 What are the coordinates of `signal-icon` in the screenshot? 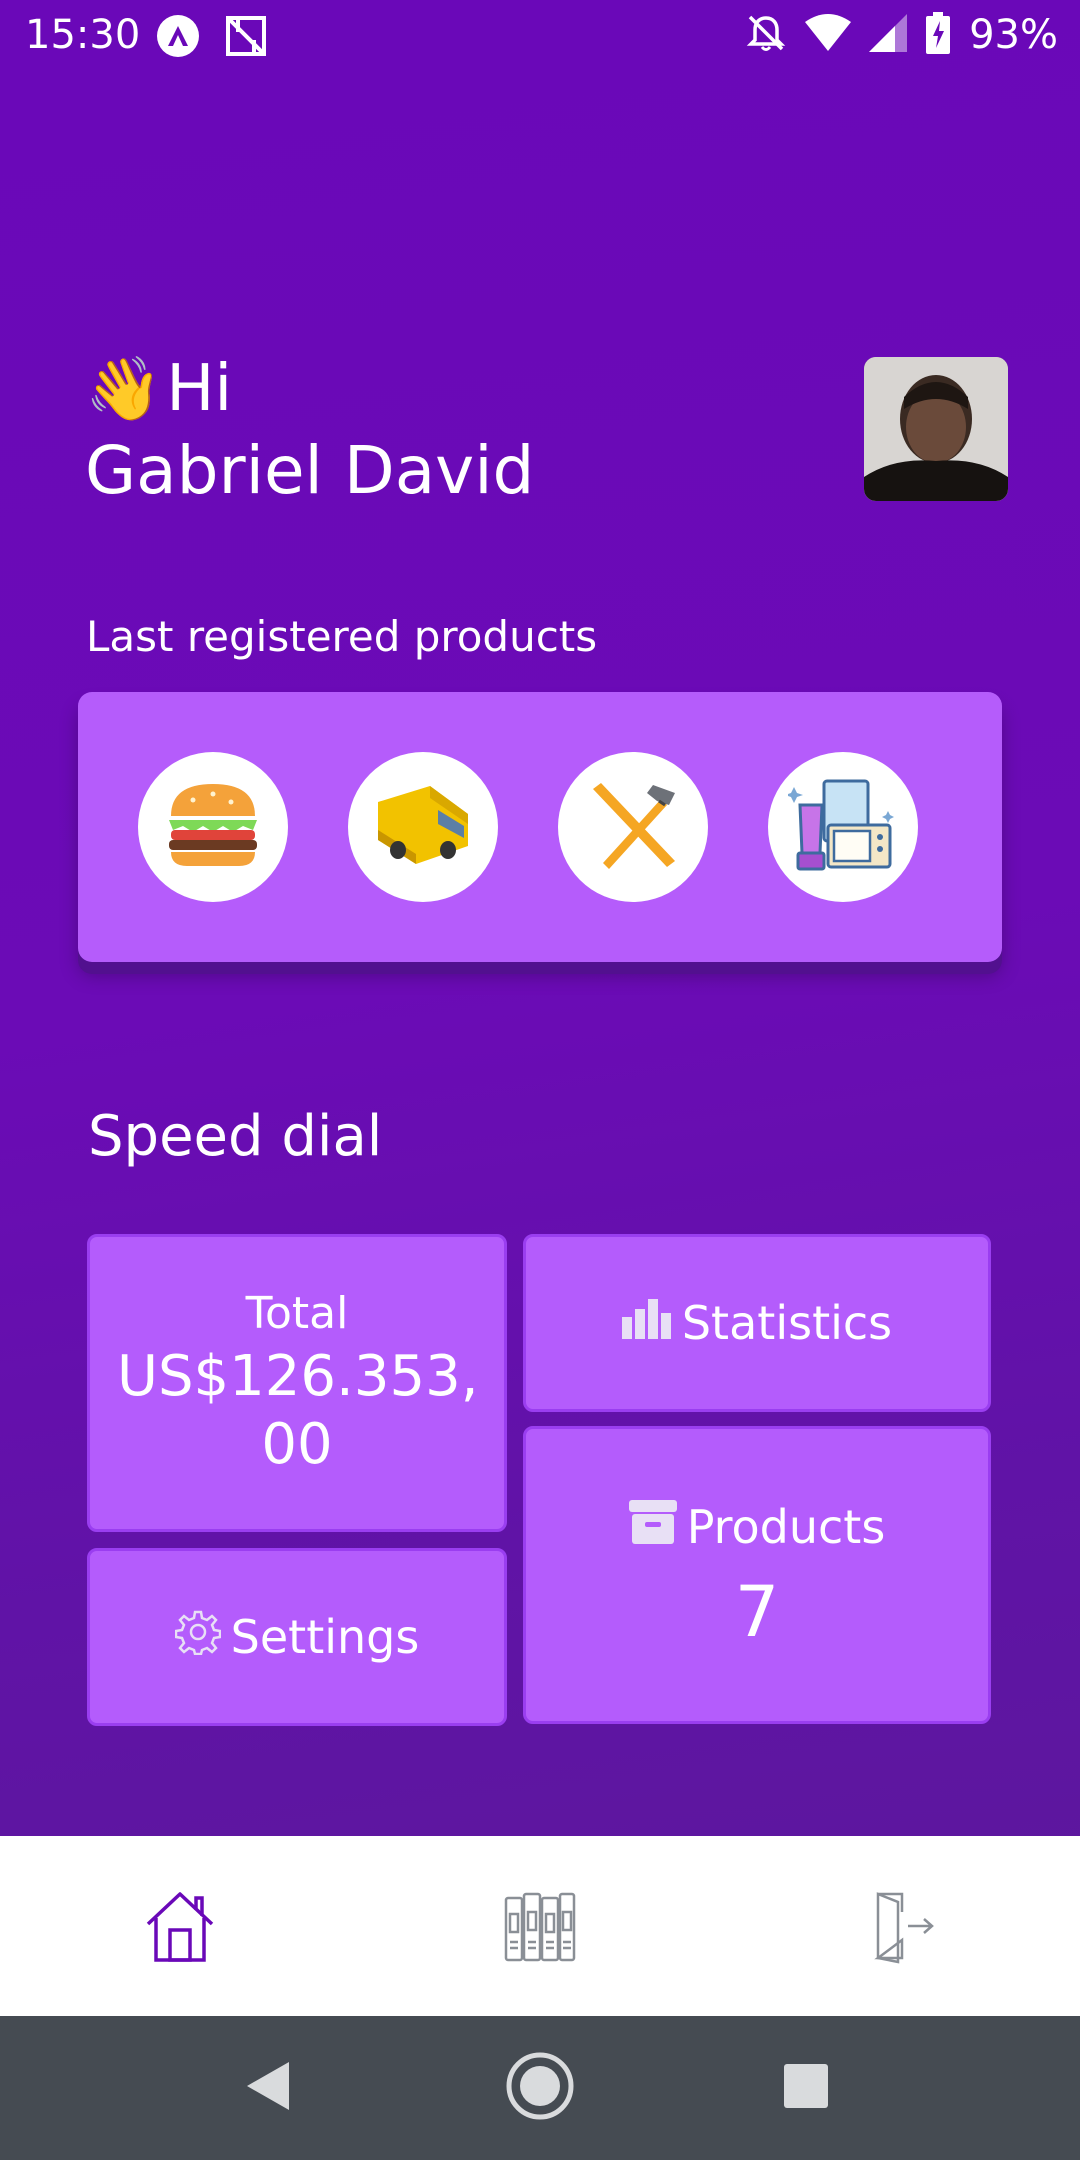 It's located at (888, 35).